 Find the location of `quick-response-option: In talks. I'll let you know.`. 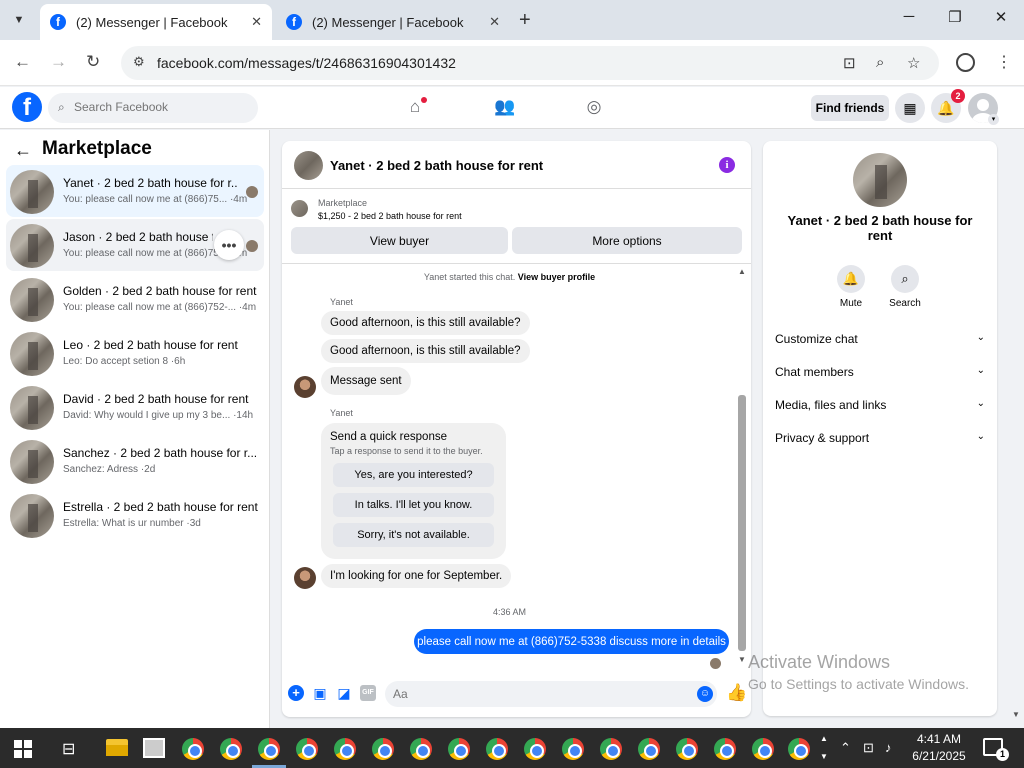

quick-response-option: In talks. I'll let you know. is located at coordinates (413, 505).